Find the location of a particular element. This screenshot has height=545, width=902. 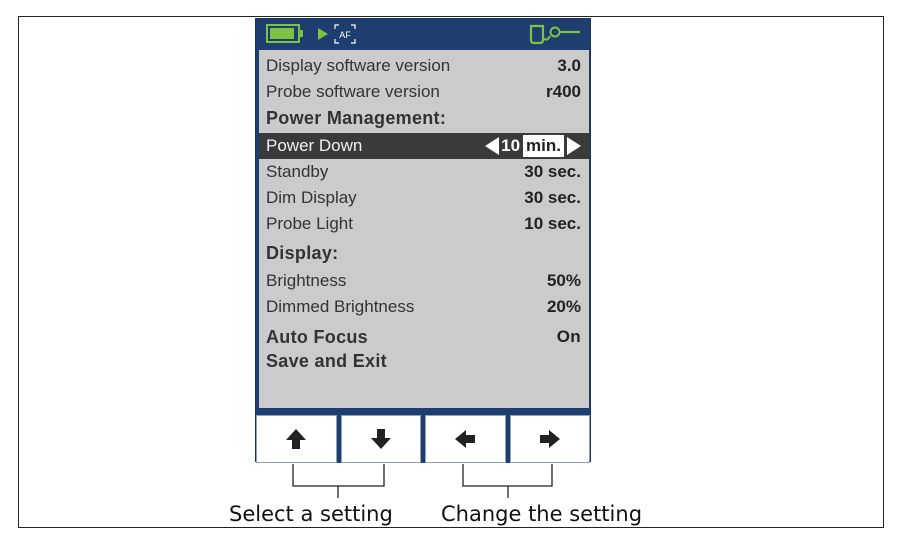

change-bracket is located at coordinates (507, 481).